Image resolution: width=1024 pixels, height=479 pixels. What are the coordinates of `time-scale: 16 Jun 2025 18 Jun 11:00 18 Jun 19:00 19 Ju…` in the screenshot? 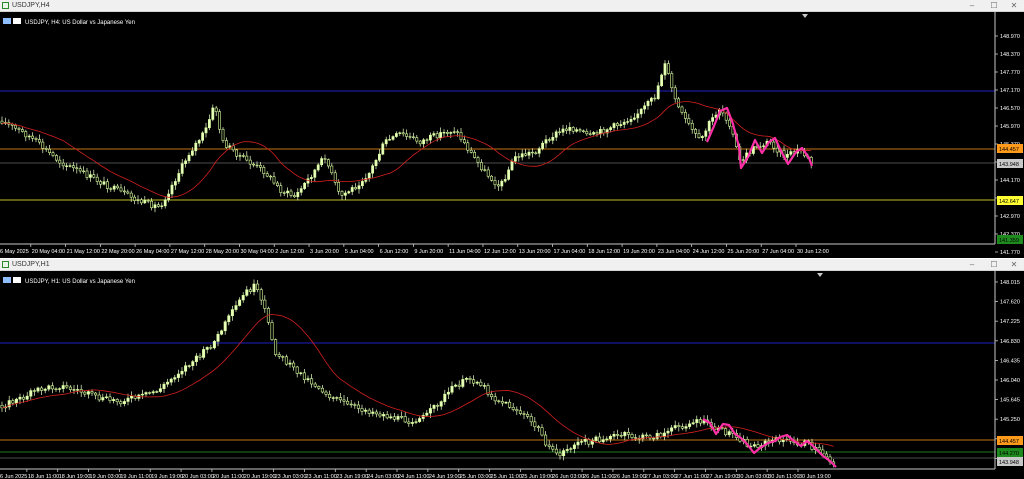 It's located at (415, 474).